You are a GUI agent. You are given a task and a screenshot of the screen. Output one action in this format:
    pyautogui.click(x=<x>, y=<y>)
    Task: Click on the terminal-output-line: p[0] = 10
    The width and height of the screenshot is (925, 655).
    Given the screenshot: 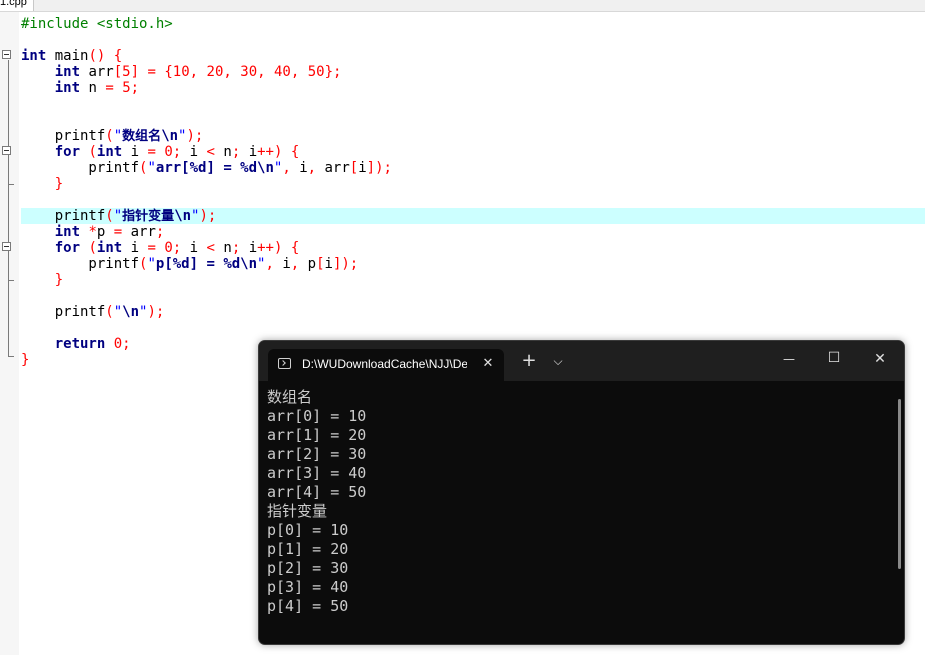 What is the action you would take?
    pyautogui.click(x=308, y=530)
    